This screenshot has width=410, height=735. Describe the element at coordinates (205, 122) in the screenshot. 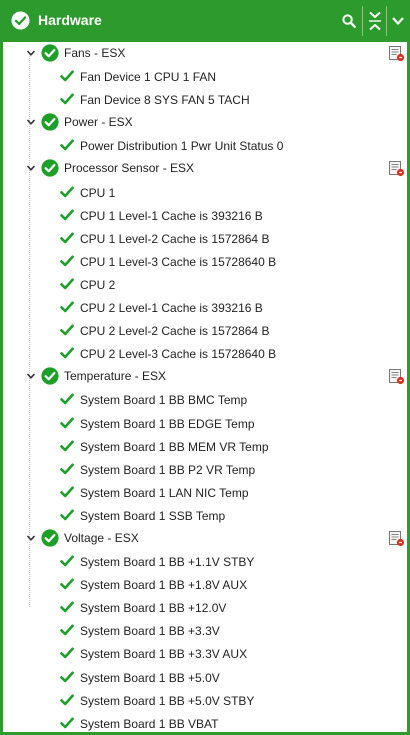

I see `tree-group-power-esx: Power - ESX` at that location.